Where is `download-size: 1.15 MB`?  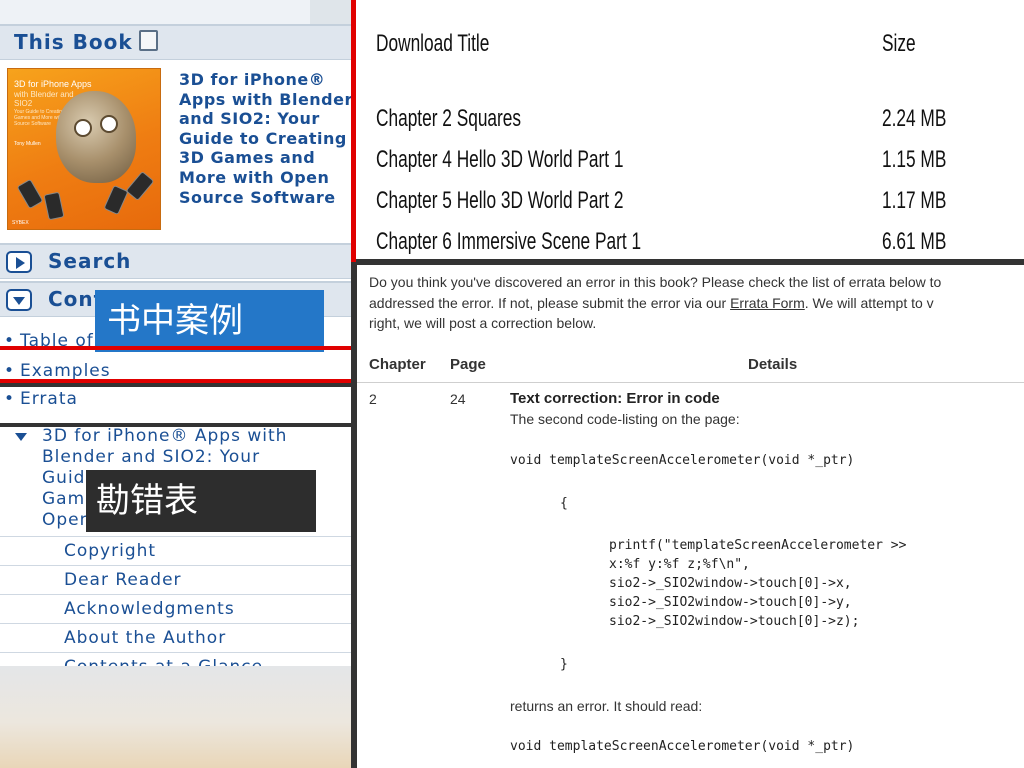
download-size: 1.15 MB is located at coordinates (914, 159).